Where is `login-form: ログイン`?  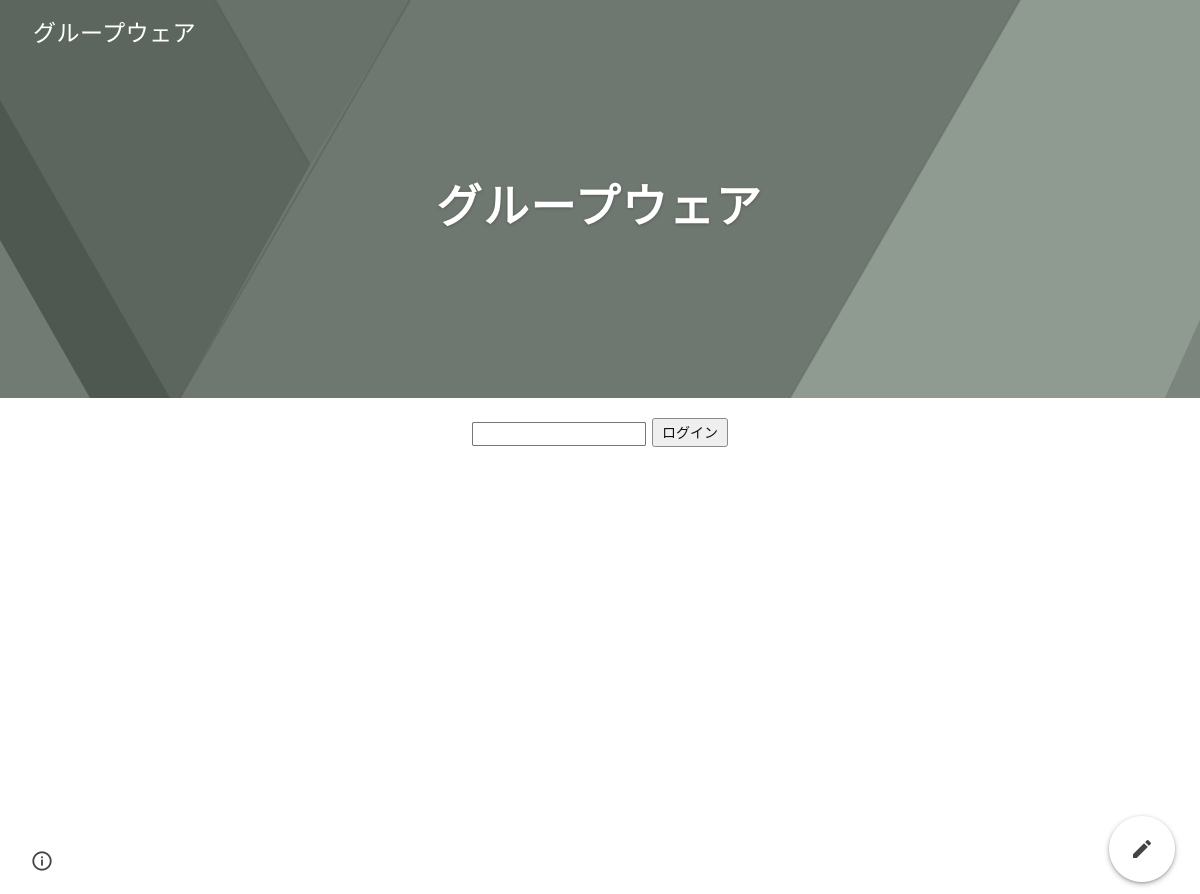
login-form: ログイン is located at coordinates (600, 432).